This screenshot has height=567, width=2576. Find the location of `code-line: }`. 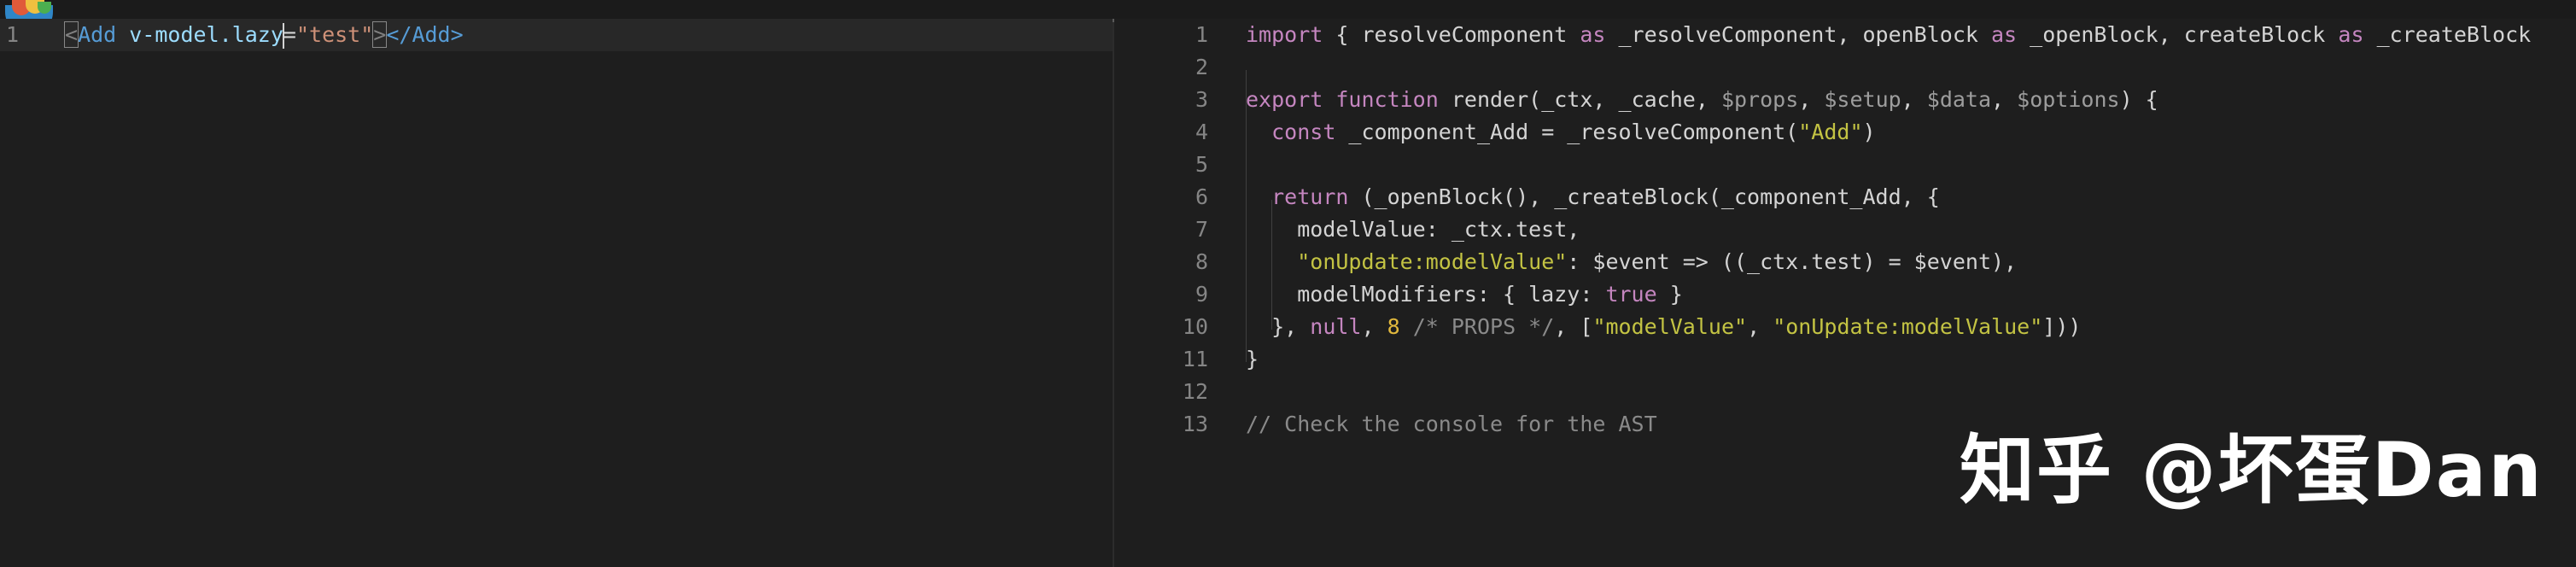

code-line: } is located at coordinates (1252, 359).